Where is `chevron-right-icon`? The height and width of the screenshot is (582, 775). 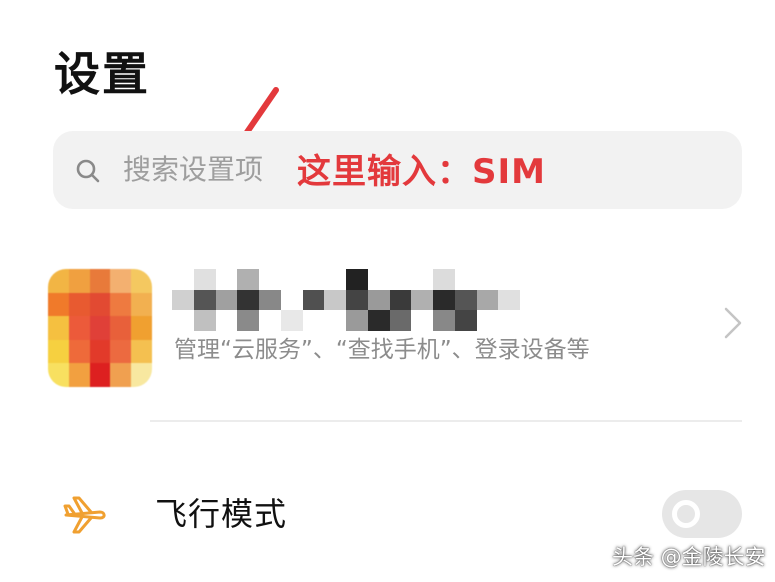 chevron-right-icon is located at coordinates (733, 323).